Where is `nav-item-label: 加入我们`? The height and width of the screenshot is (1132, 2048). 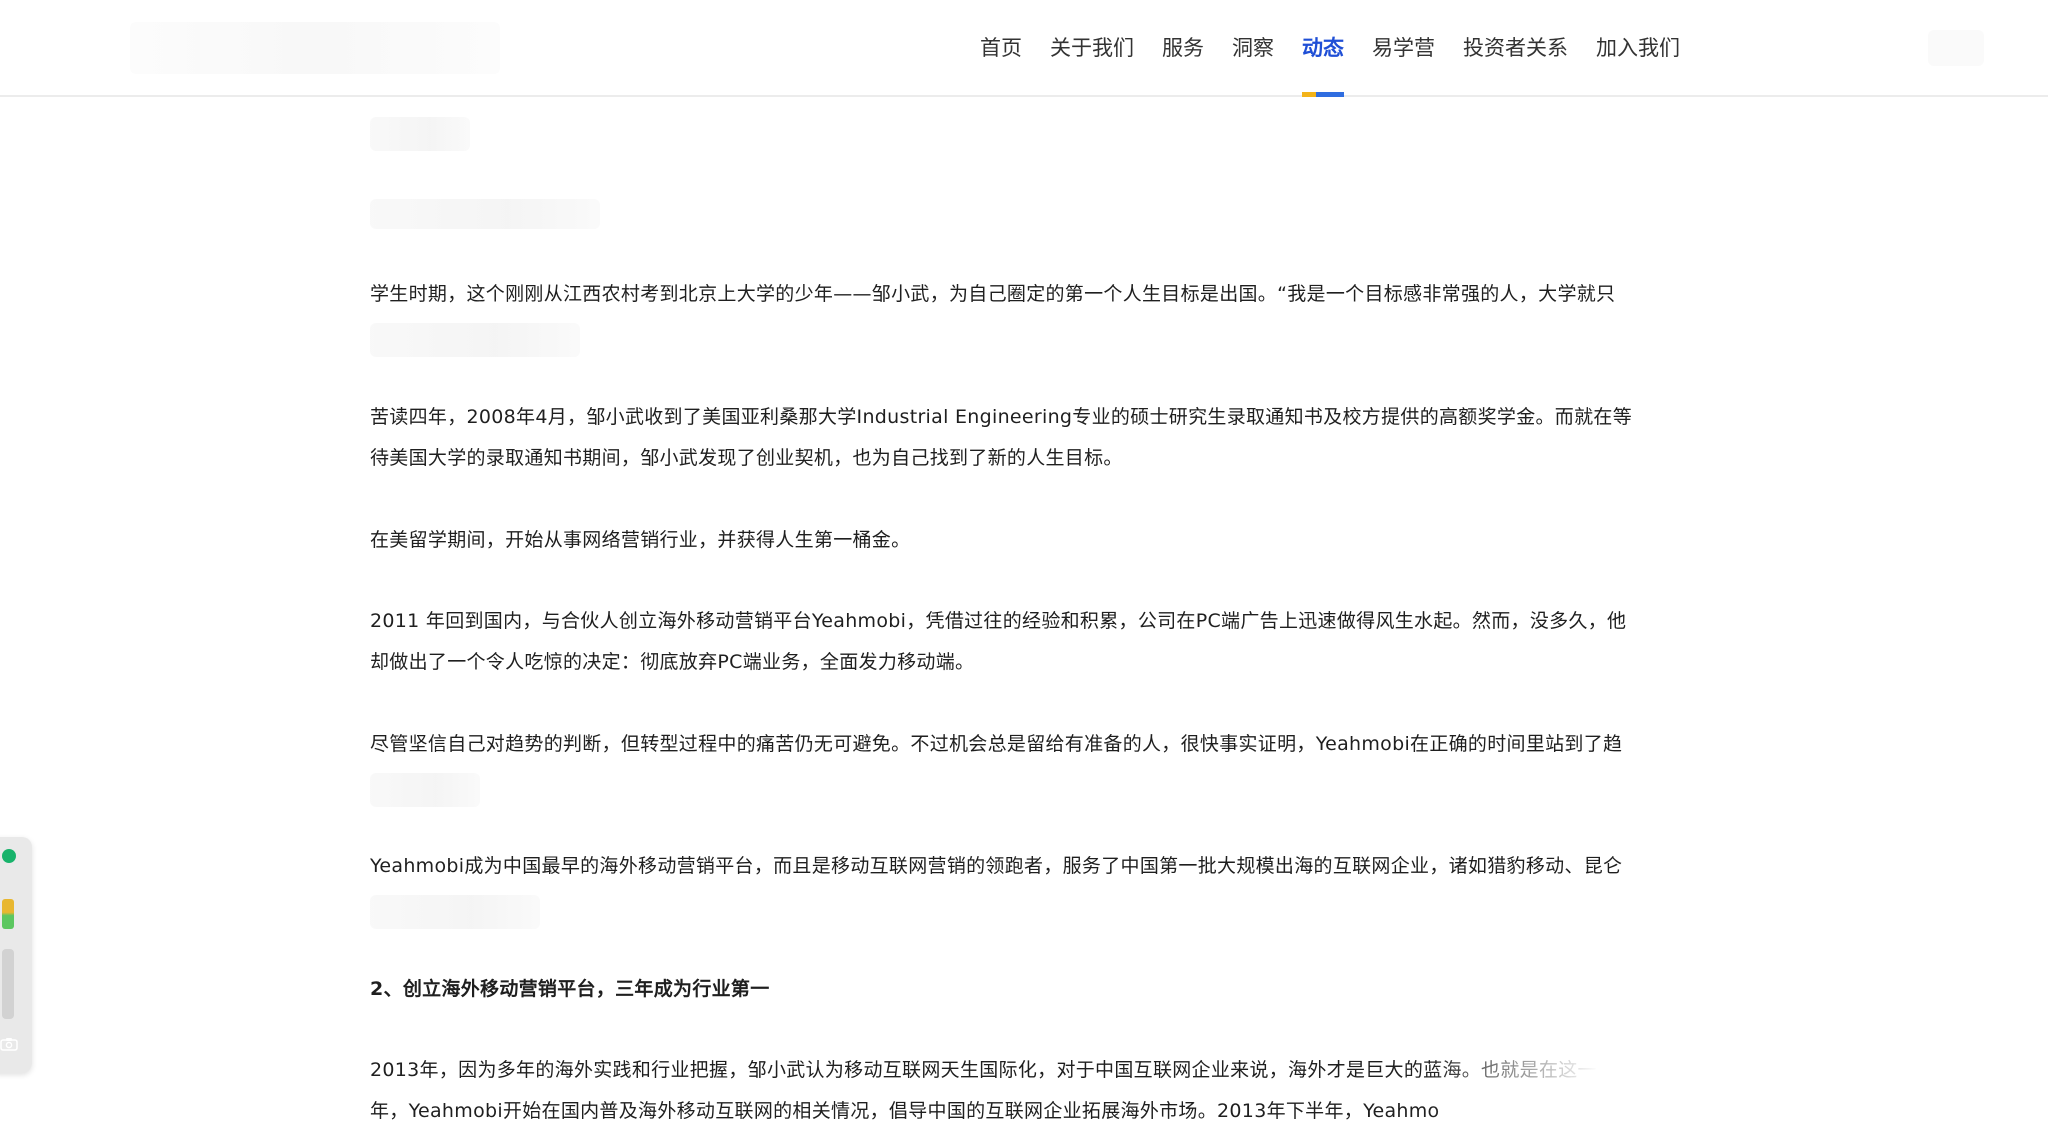
nav-item-label: 加入我们 is located at coordinates (1638, 48).